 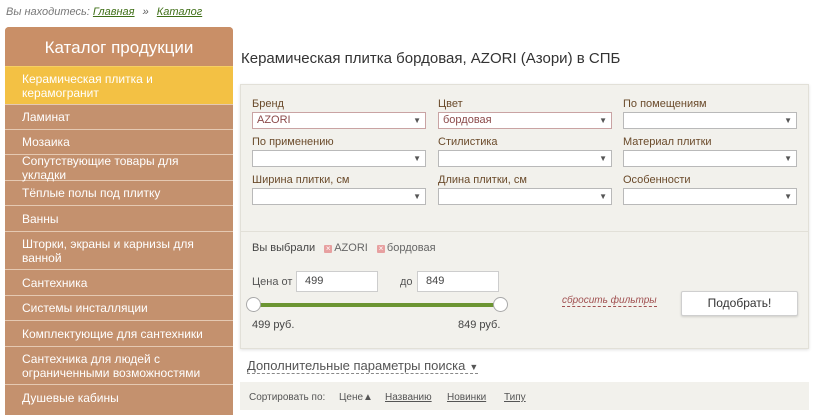 What do you see at coordinates (408, 397) in the screenshot?
I see `sort-by-name: Названию` at bounding box center [408, 397].